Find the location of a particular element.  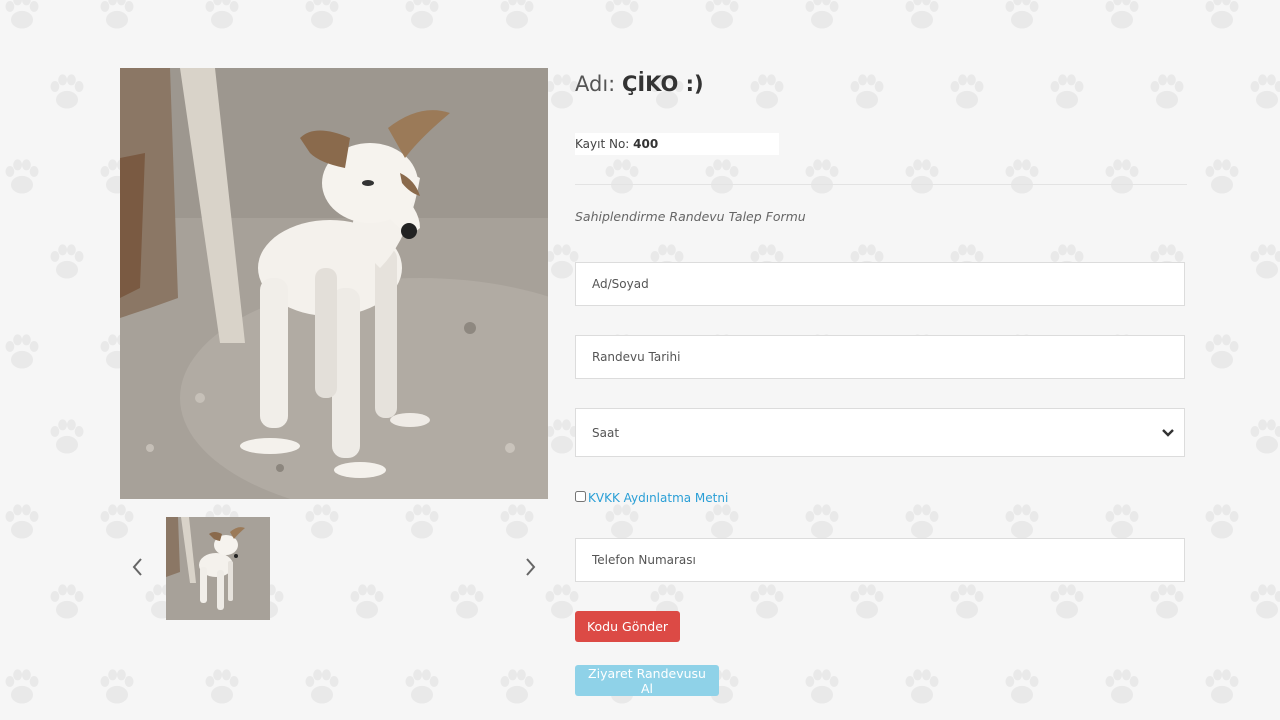

phone-input is located at coordinates (880, 560).